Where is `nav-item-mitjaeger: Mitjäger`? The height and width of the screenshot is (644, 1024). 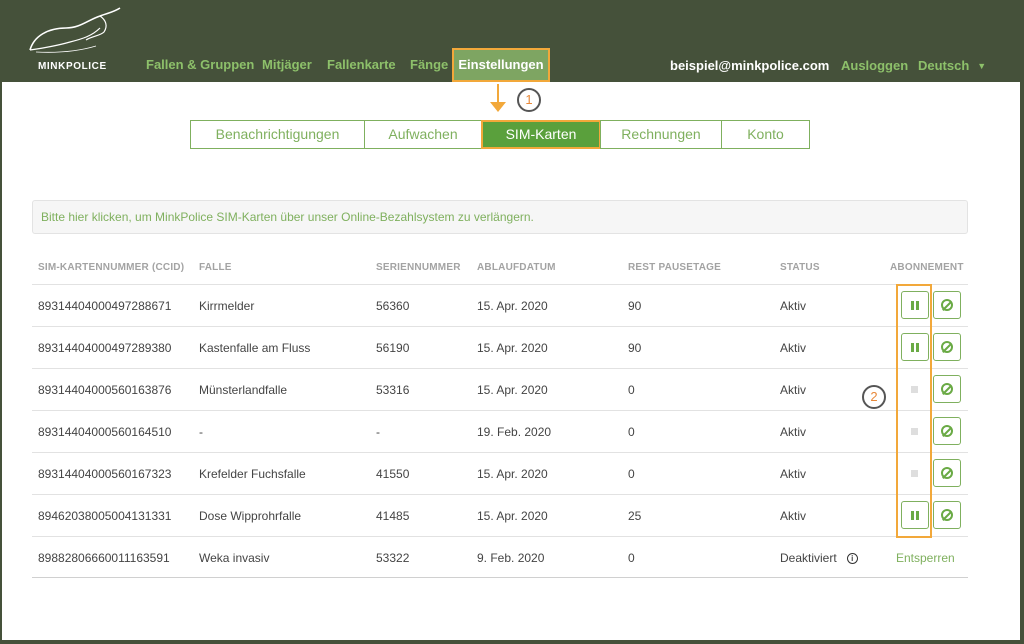
nav-item-mitjaeger: Mitjäger is located at coordinates (287, 65).